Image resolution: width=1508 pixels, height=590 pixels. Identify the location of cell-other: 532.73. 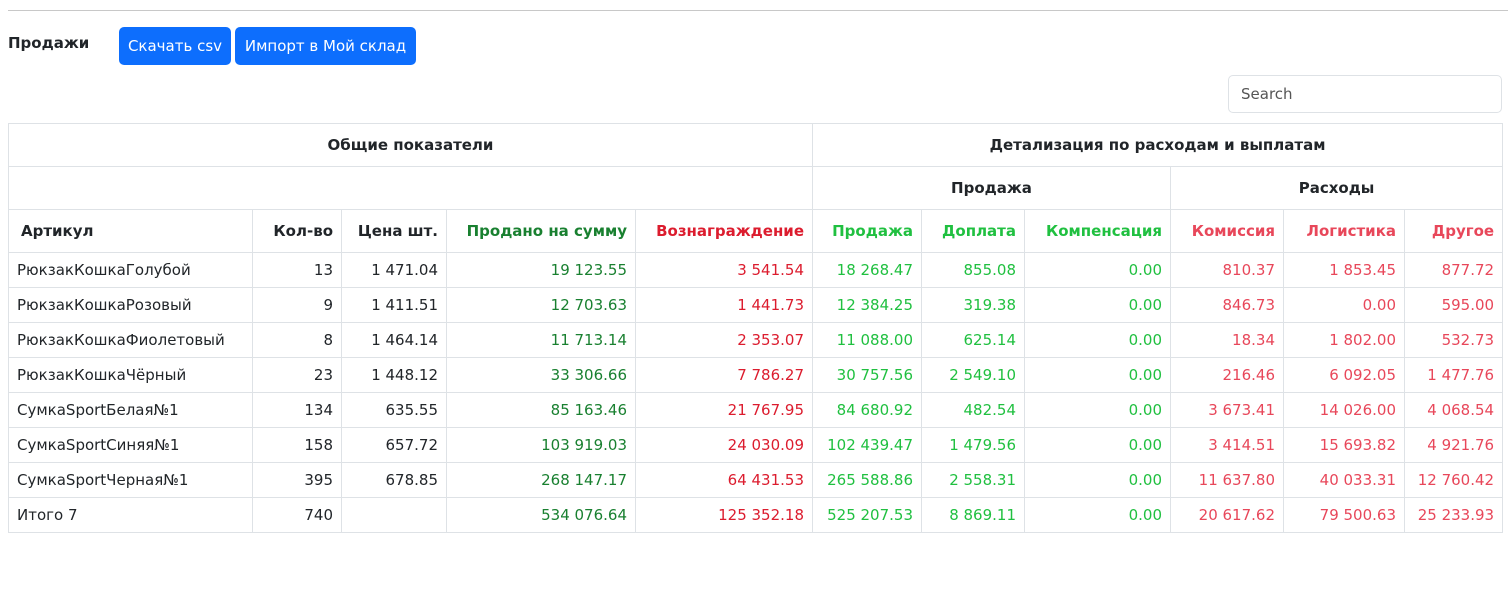
(1453, 340).